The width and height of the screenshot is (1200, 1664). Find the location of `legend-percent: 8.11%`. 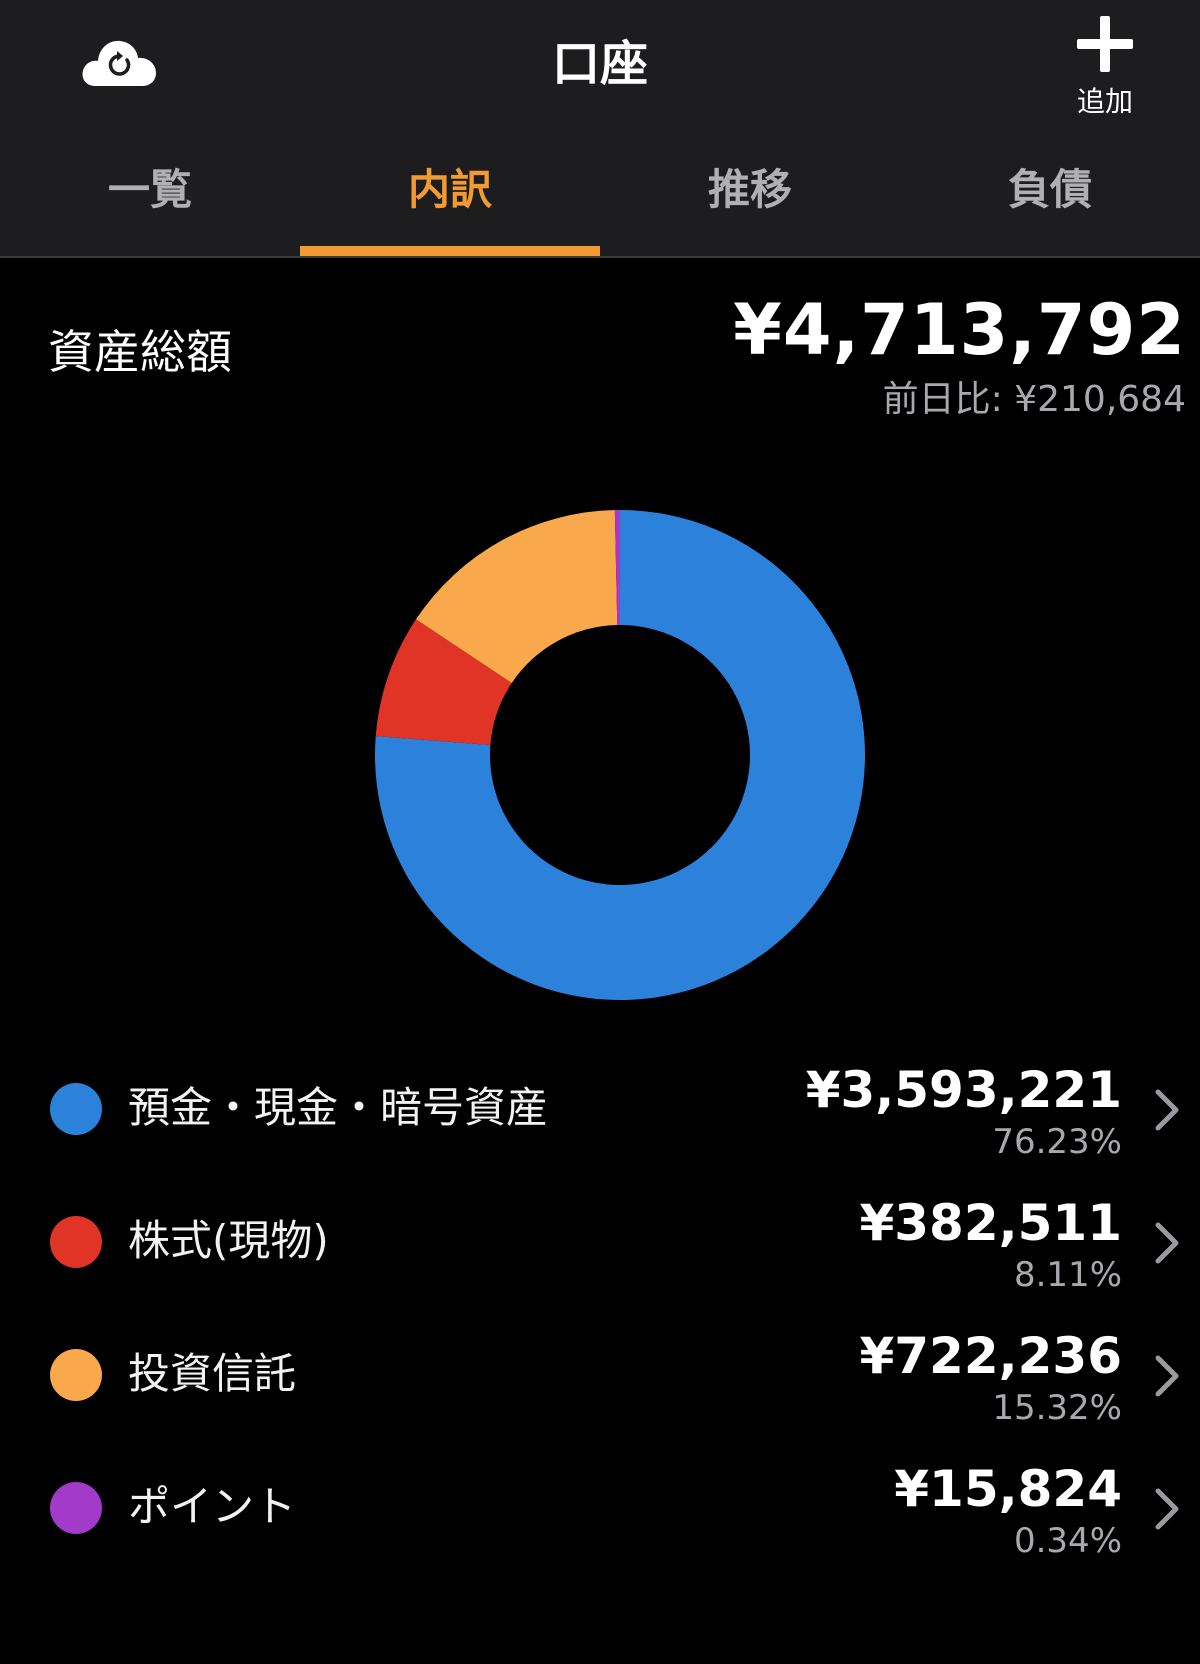

legend-percent: 8.11% is located at coordinates (1067, 1275).